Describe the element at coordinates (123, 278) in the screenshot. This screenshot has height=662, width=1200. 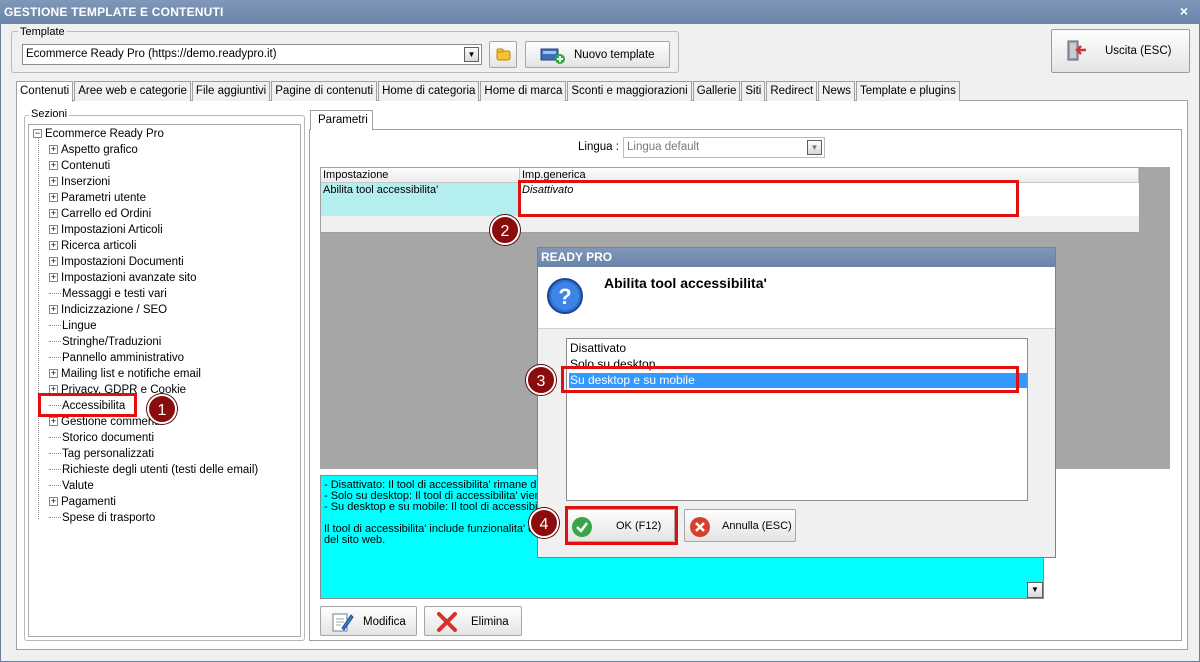
I see `tree-item: + Impostazioni avanzate sito` at that location.